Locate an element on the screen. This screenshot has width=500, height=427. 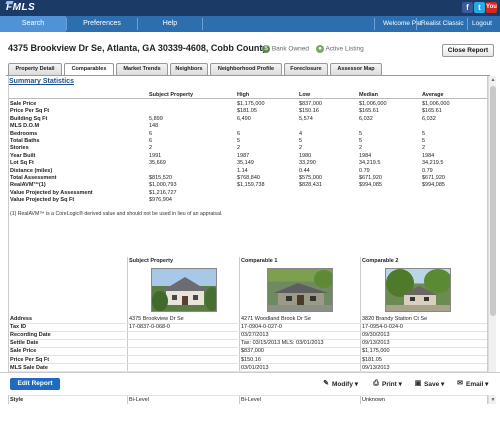
comparable-cell: 09/30/2013 is located at coordinates (376, 335).